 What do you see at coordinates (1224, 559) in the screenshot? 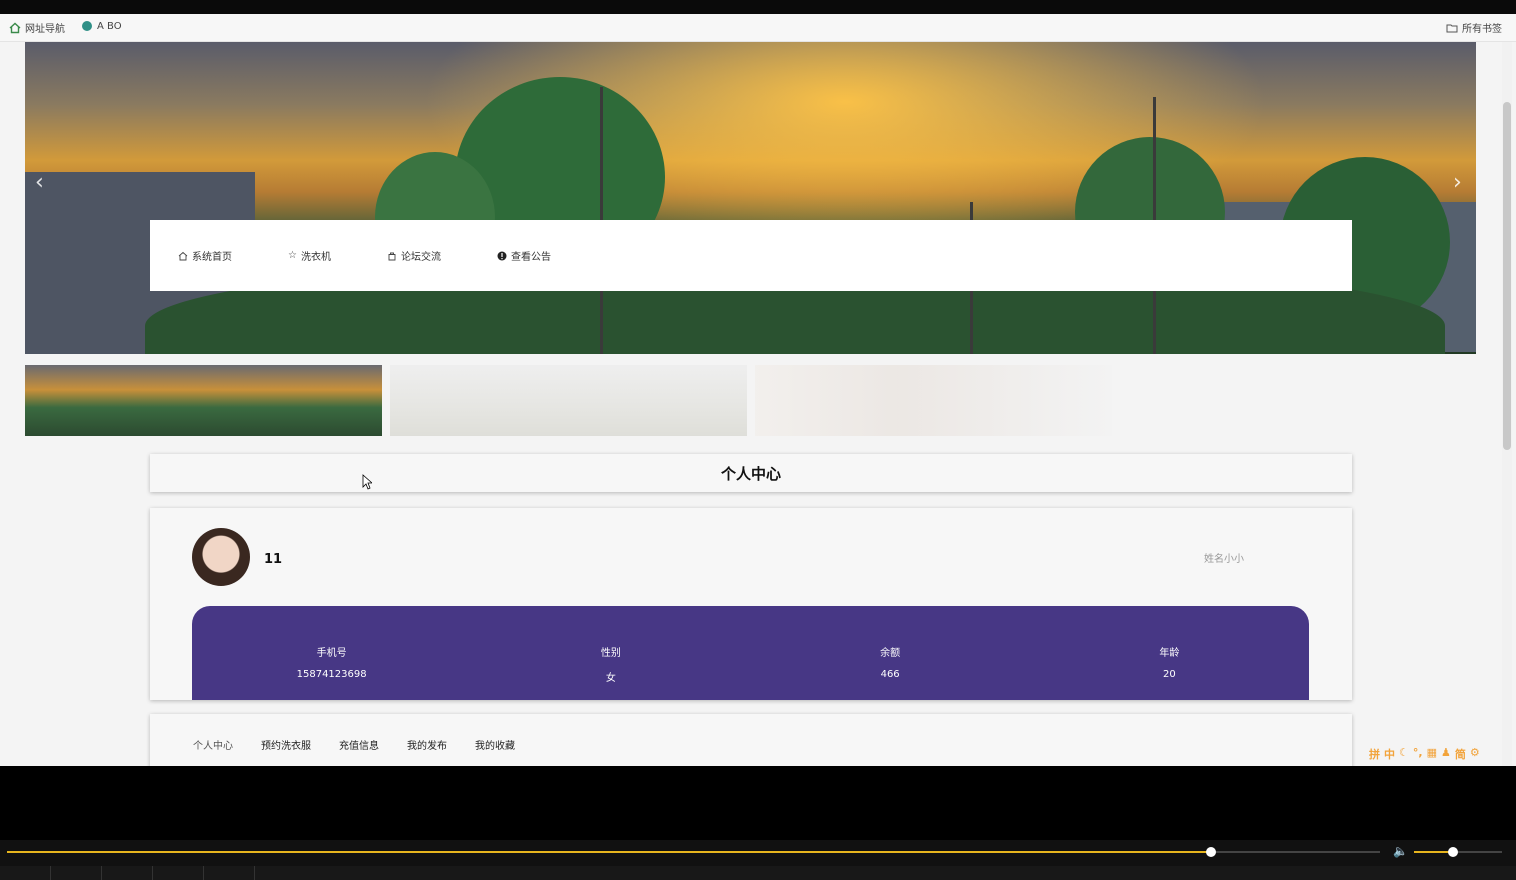
I see `nickname: 姓名小小` at bounding box center [1224, 559].